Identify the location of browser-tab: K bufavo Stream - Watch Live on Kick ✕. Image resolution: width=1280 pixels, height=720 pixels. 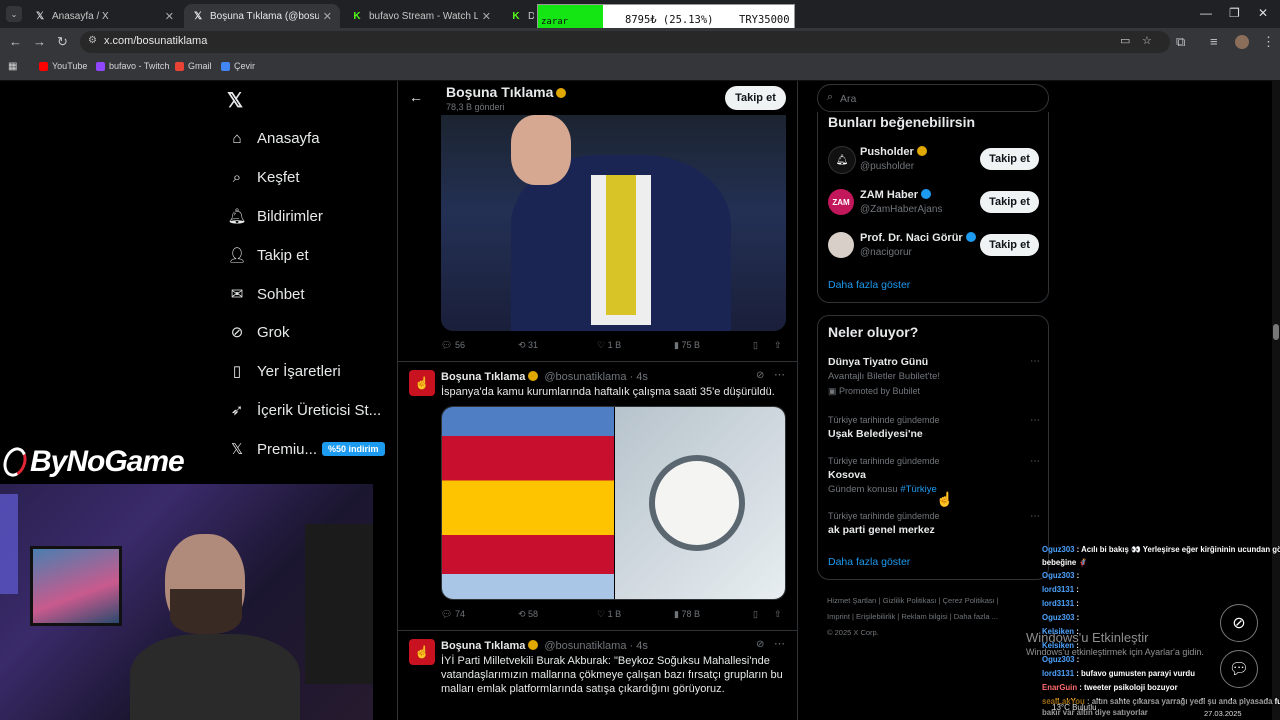
(421, 16).